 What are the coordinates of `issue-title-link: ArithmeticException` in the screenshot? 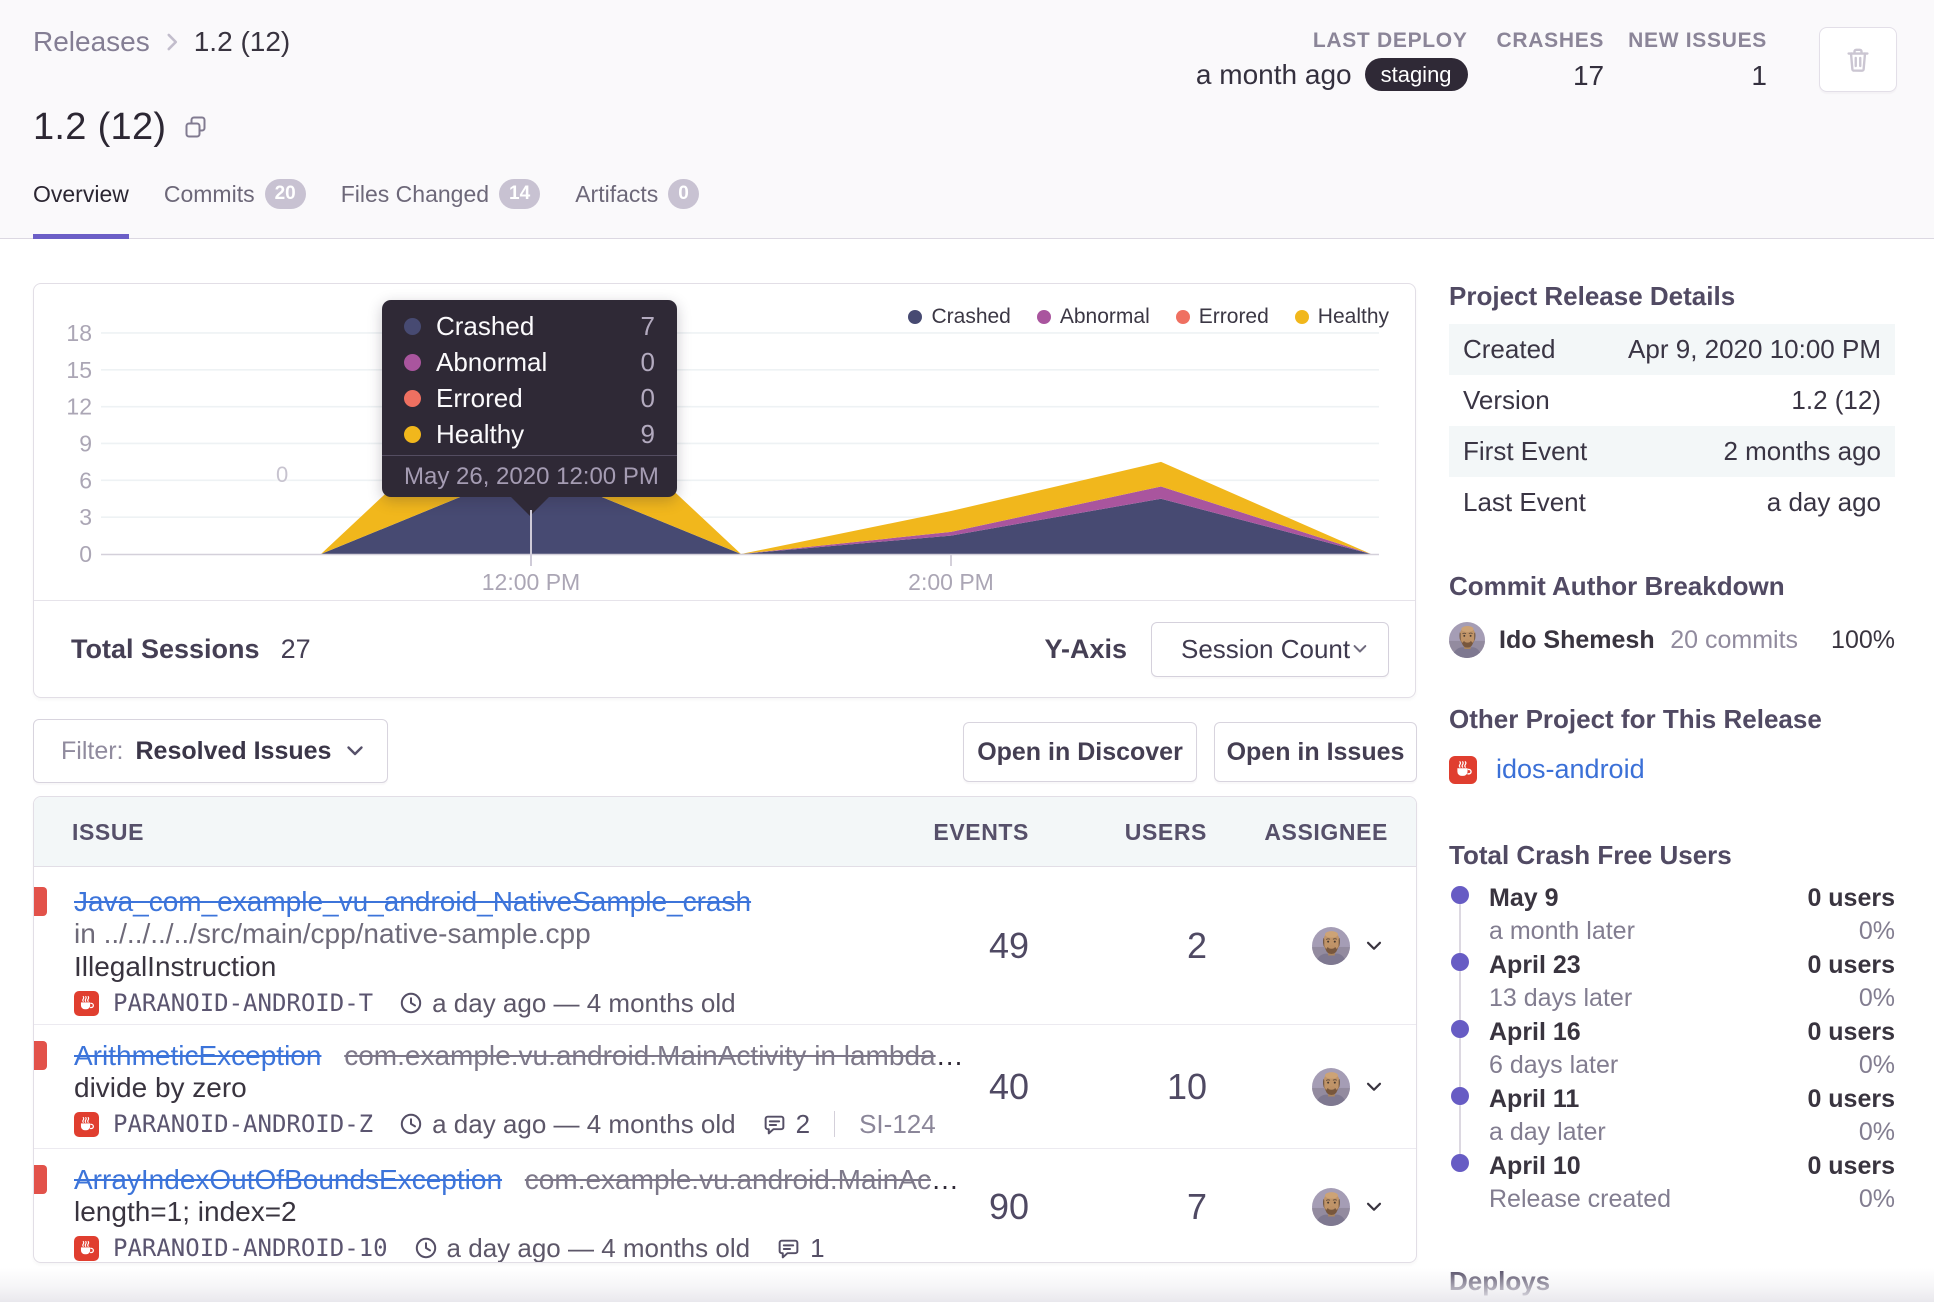 It's located at (197, 1055).